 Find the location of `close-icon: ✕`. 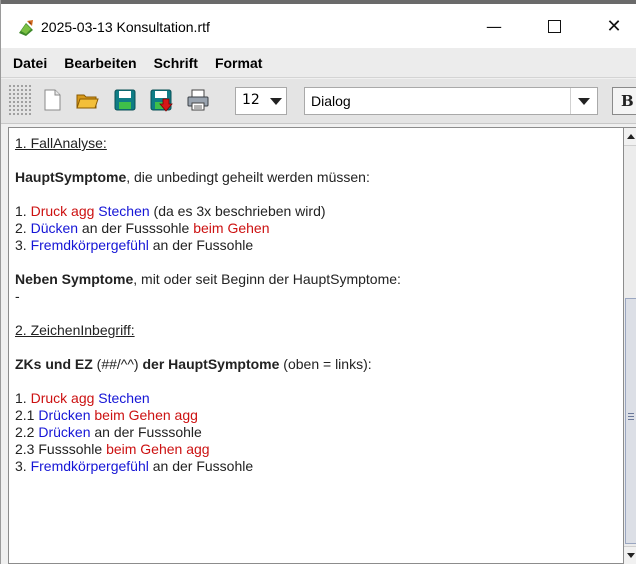

close-icon: ✕ is located at coordinates (614, 26).